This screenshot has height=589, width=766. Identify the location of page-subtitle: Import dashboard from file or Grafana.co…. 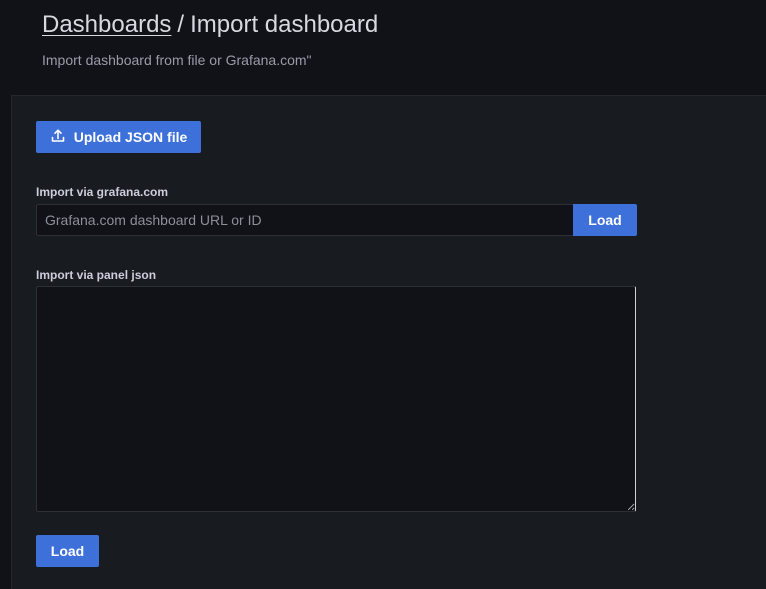
(177, 60).